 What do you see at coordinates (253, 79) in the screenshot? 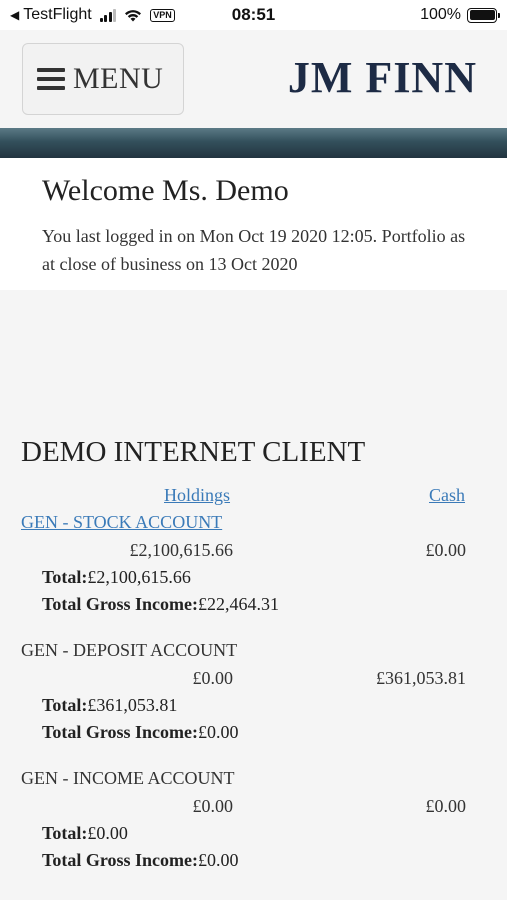
I see `app-header: MENU JM FINN` at bounding box center [253, 79].